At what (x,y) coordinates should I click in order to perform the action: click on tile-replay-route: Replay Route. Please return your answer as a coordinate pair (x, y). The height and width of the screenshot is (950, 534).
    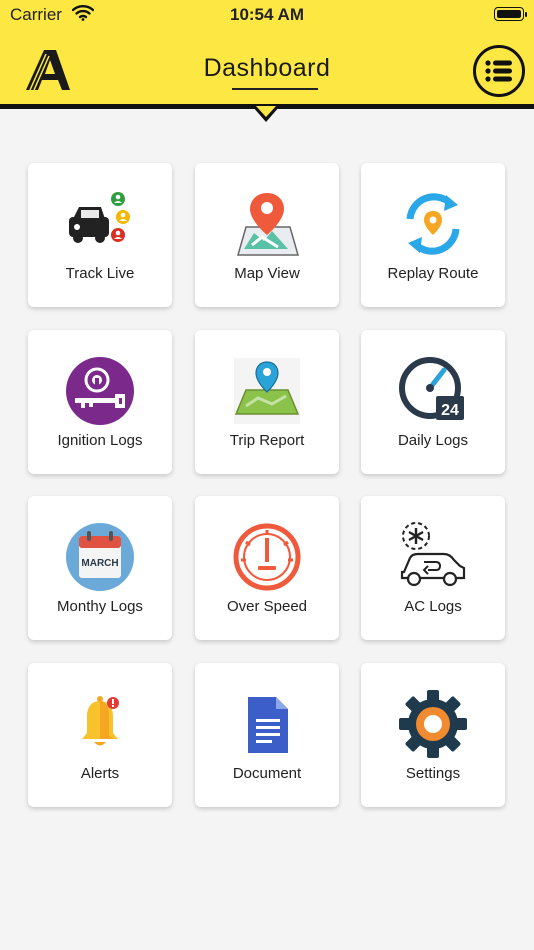
    Looking at the image, I should click on (433, 235).